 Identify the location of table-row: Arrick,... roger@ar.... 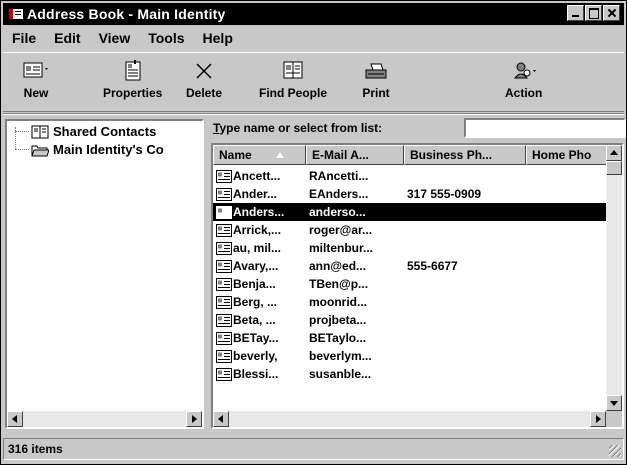
(409, 230).